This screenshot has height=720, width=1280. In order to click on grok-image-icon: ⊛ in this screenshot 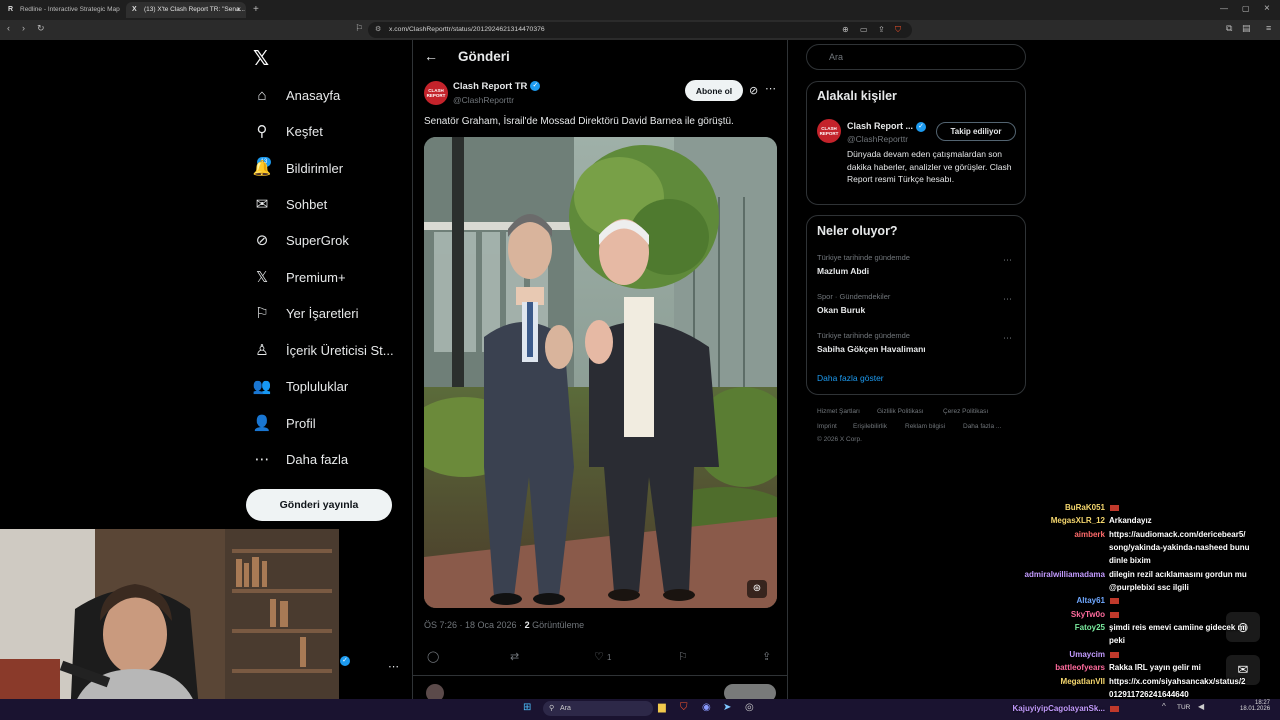, I will do `click(757, 589)`.